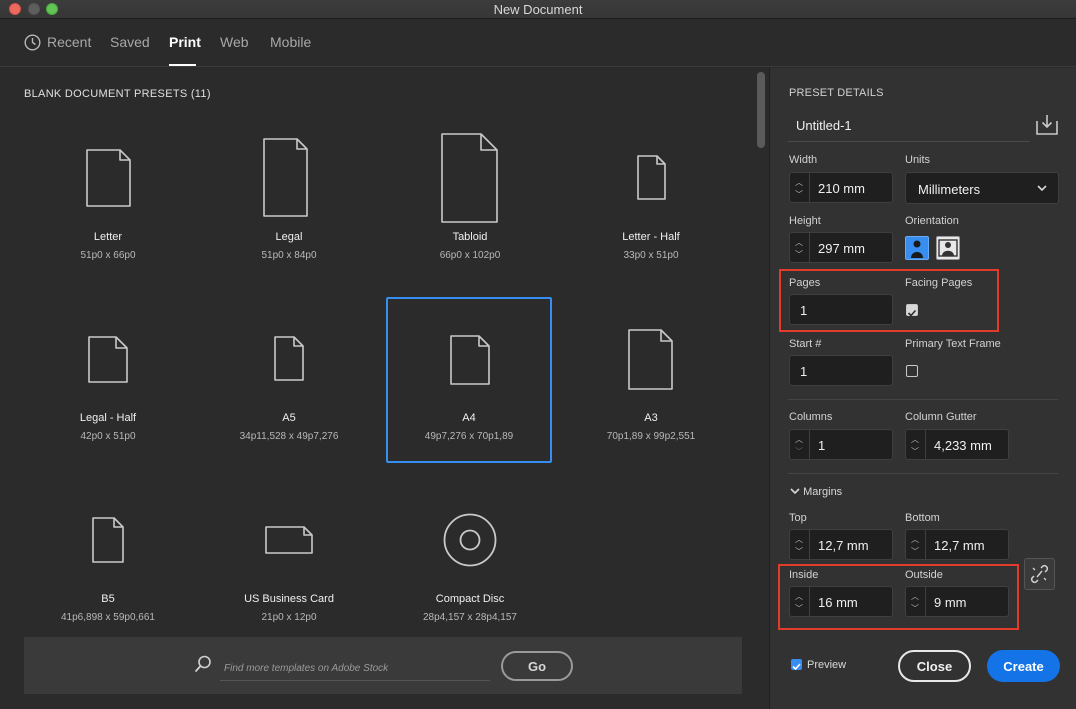 Image resolution: width=1076 pixels, height=709 pixels. Describe the element at coordinates (537, 666) in the screenshot. I see `go-button: Go` at that location.